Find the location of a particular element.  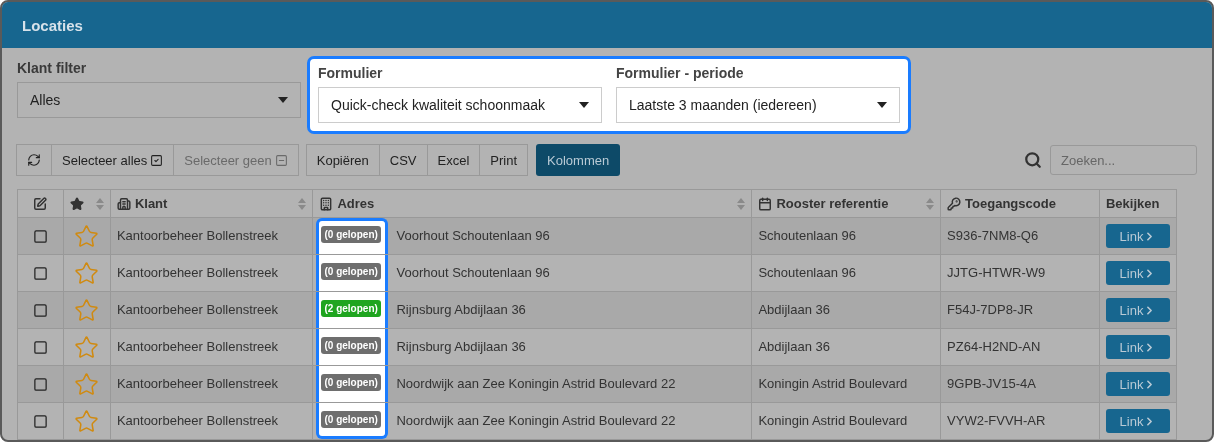

toolbar-button: Excel is located at coordinates (453, 160).